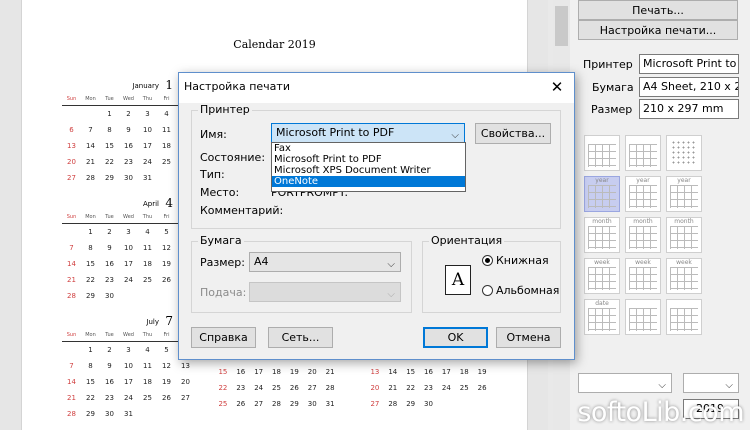 Image resolution: width=750 pixels, height=430 pixels. What do you see at coordinates (602, 317) in the screenshot?
I see `template-thumbnail: date` at bounding box center [602, 317].